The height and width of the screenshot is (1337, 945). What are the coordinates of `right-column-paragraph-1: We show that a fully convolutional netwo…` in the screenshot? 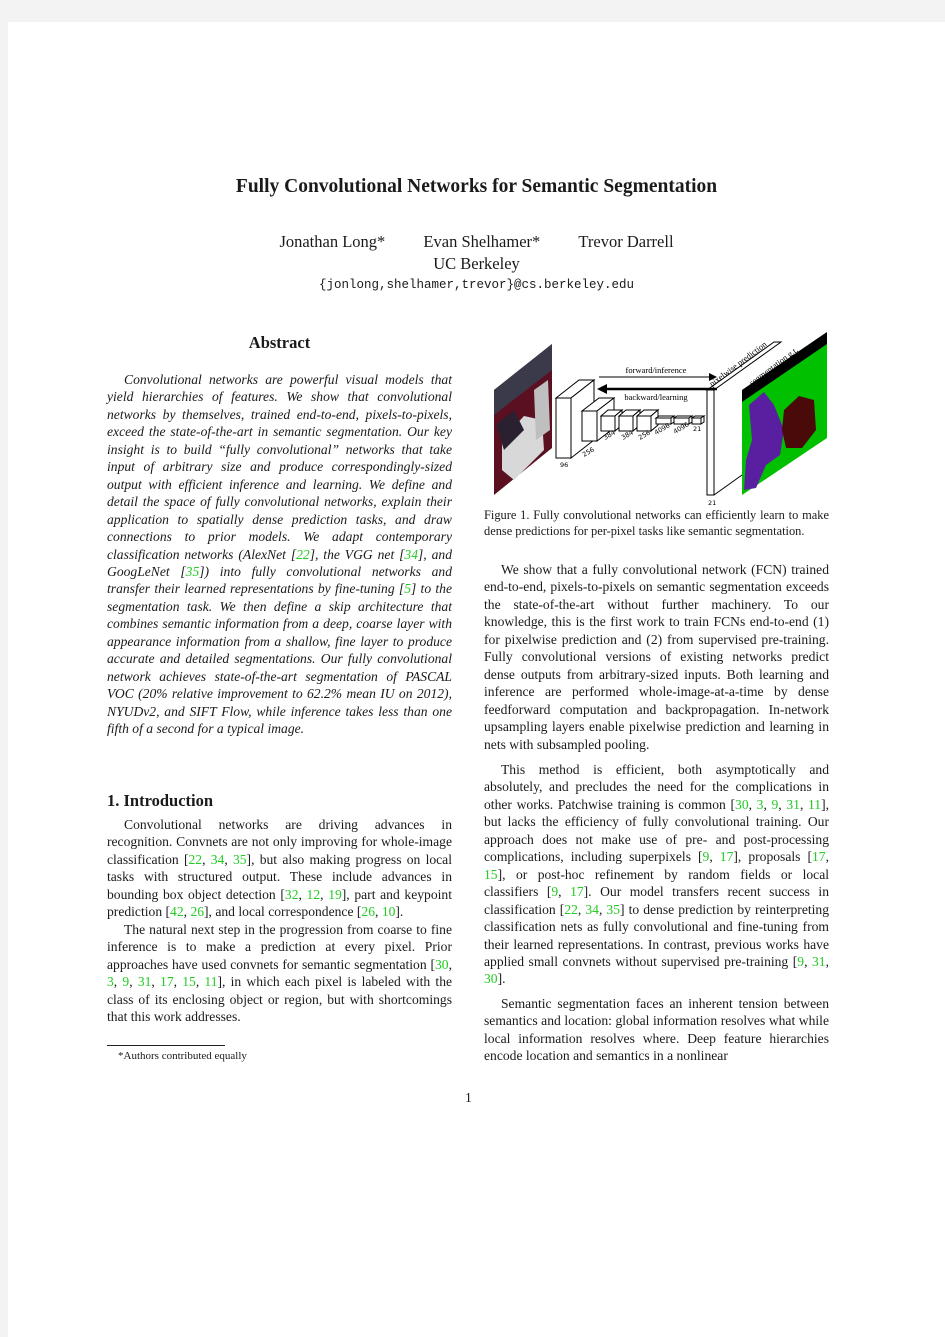 It's located at (656, 657).